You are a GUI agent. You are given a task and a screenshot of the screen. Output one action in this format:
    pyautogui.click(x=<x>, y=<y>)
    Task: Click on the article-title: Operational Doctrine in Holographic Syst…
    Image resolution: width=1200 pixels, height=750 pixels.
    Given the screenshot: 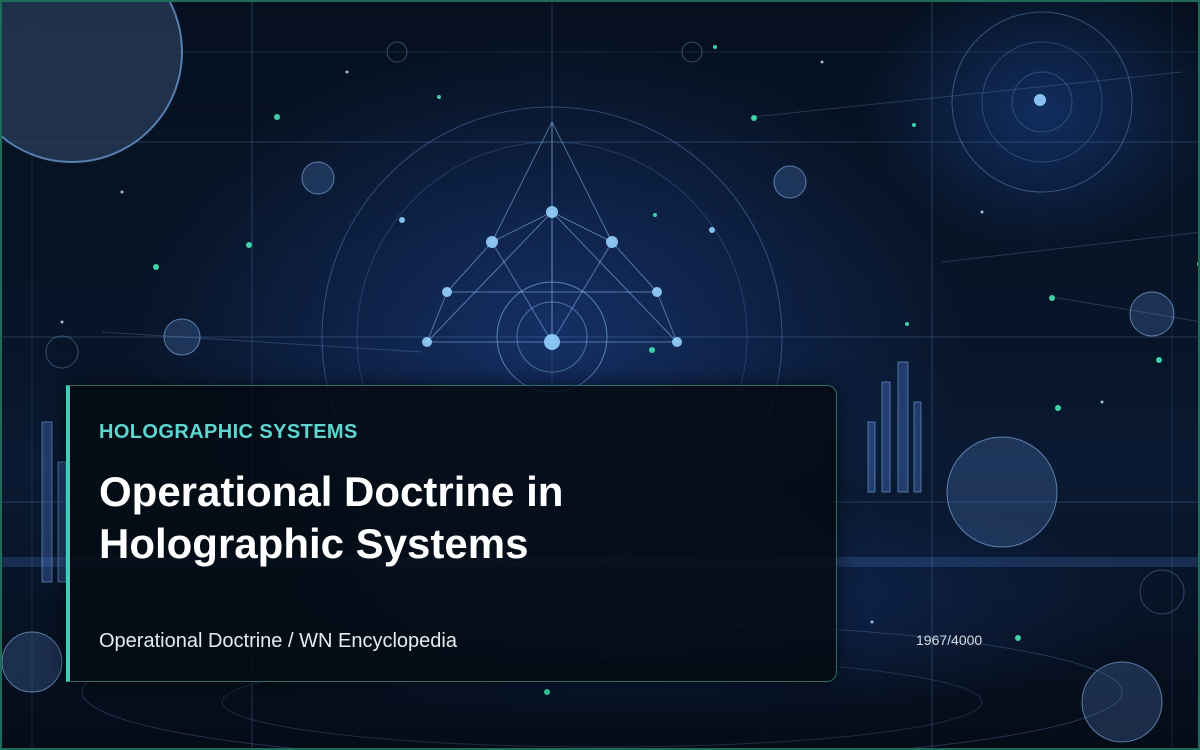 What is the action you would take?
    pyautogui.click(x=331, y=517)
    